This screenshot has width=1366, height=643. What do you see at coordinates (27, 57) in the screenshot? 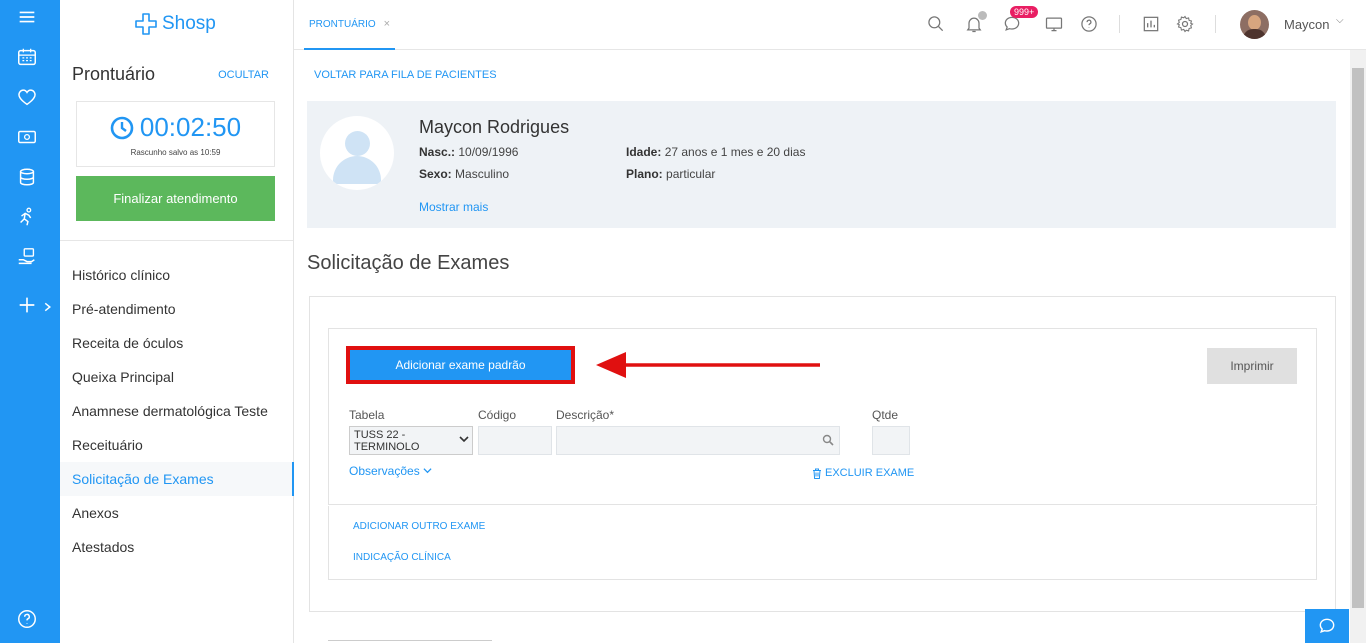
I see `calendar-icon` at bounding box center [27, 57].